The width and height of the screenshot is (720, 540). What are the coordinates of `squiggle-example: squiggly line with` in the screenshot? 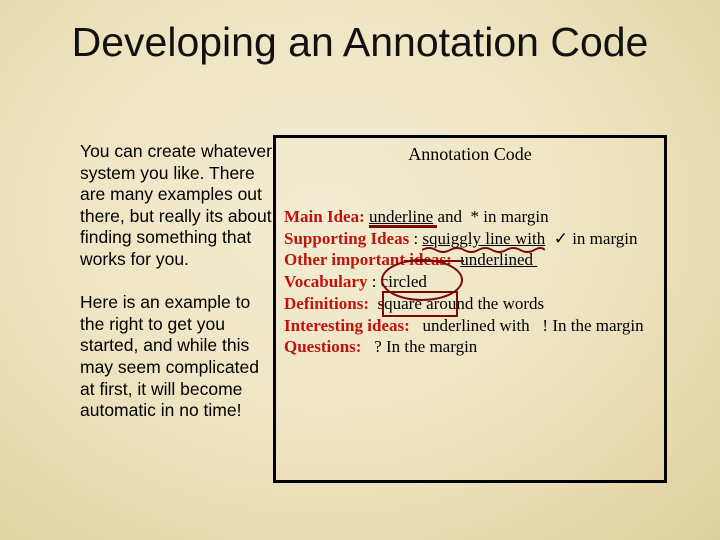 It's located at (484, 241).